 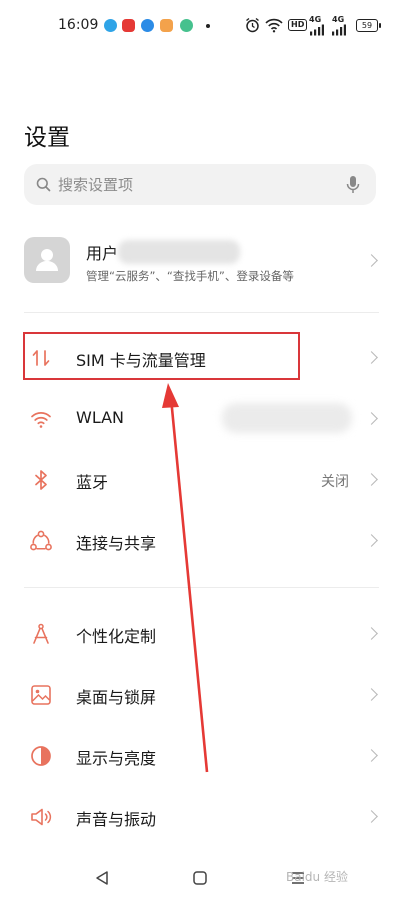 I want to click on home-icon, so click(x=200, y=878).